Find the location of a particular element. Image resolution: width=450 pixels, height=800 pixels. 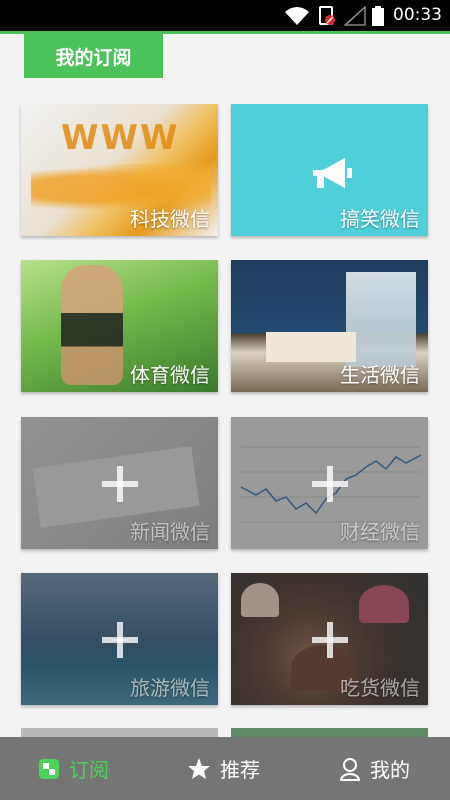

card-travel: 旅游微信 is located at coordinates (119, 639).